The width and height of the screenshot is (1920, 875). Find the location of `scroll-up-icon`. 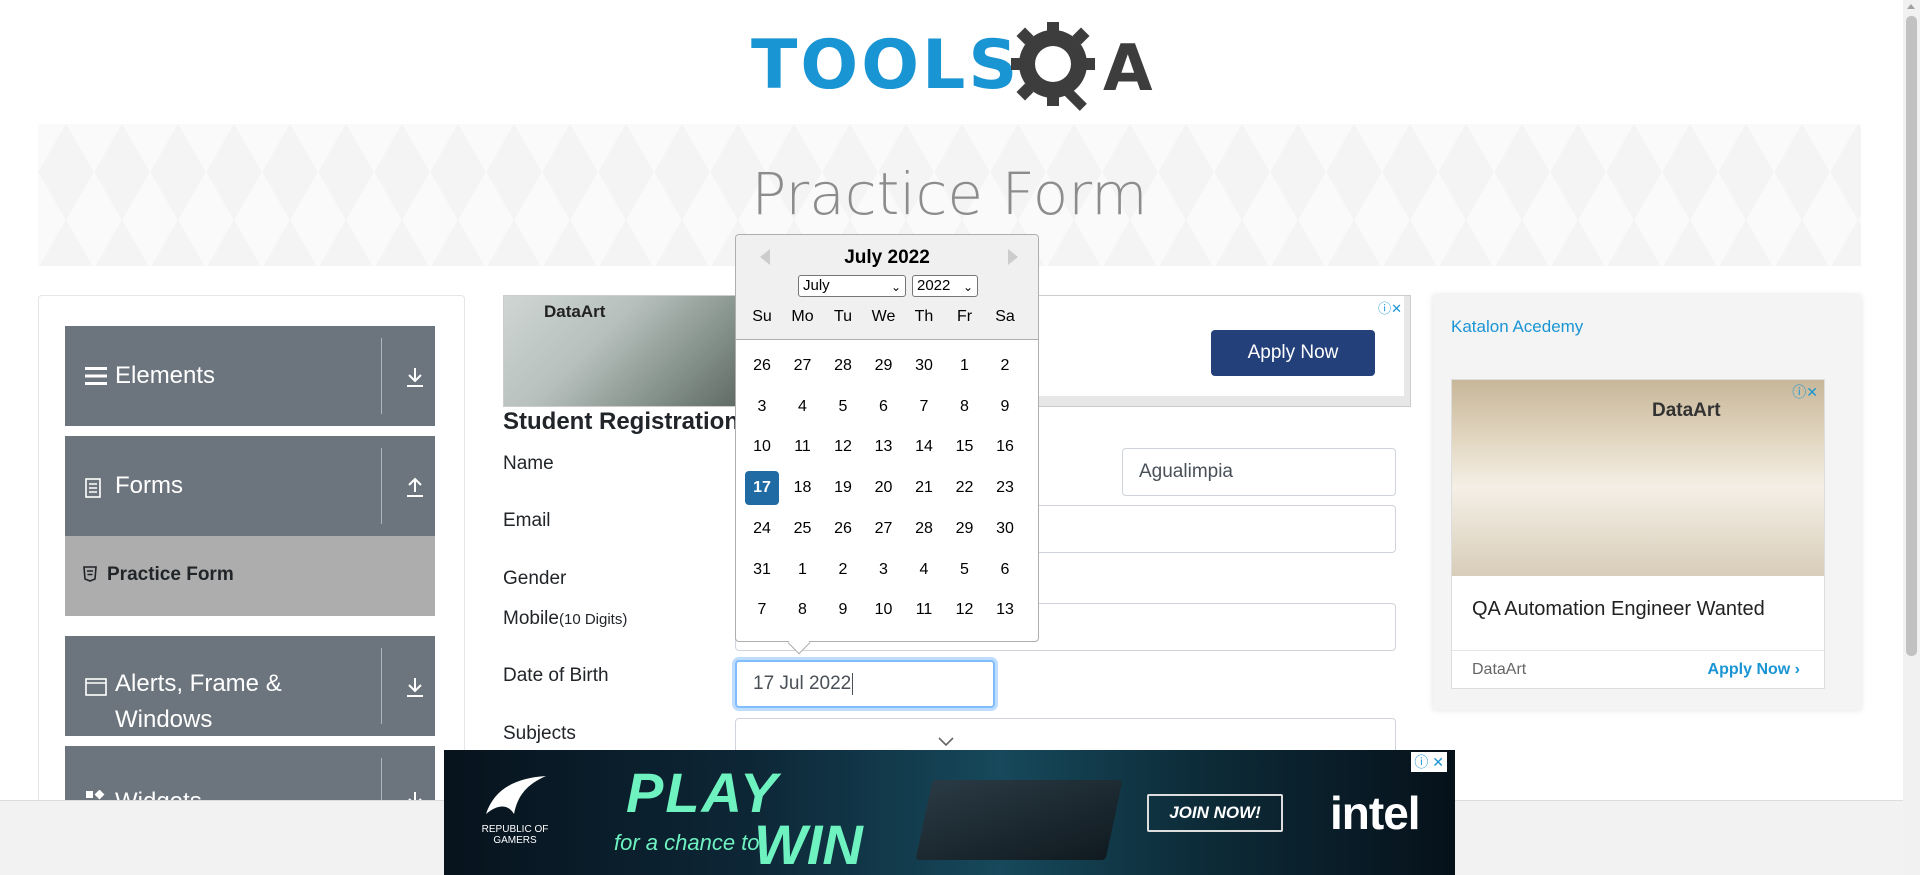

scroll-up-icon is located at coordinates (1911, 6).